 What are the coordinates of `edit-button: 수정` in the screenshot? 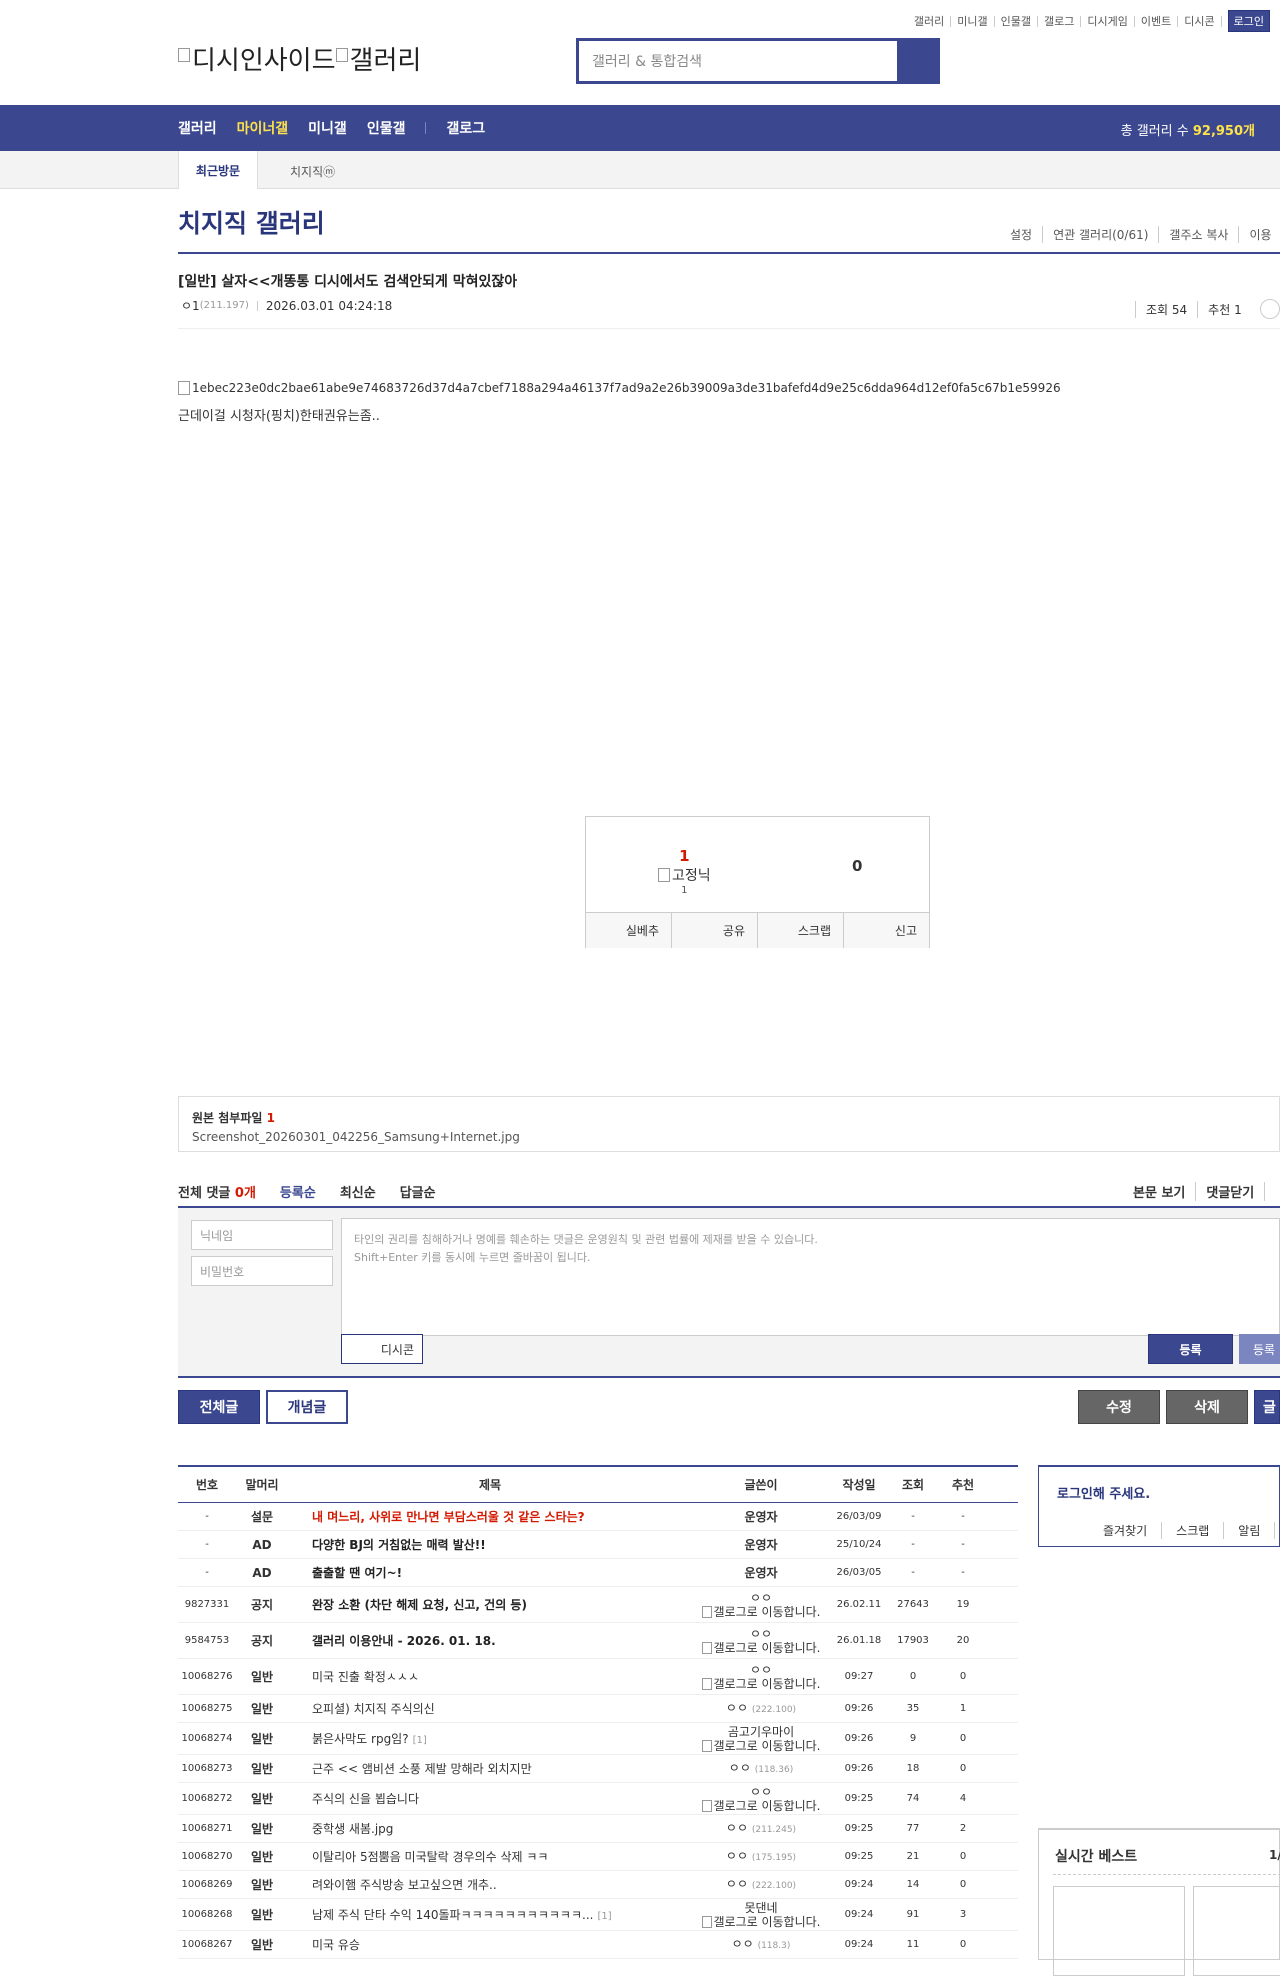 It's located at (1119, 1407).